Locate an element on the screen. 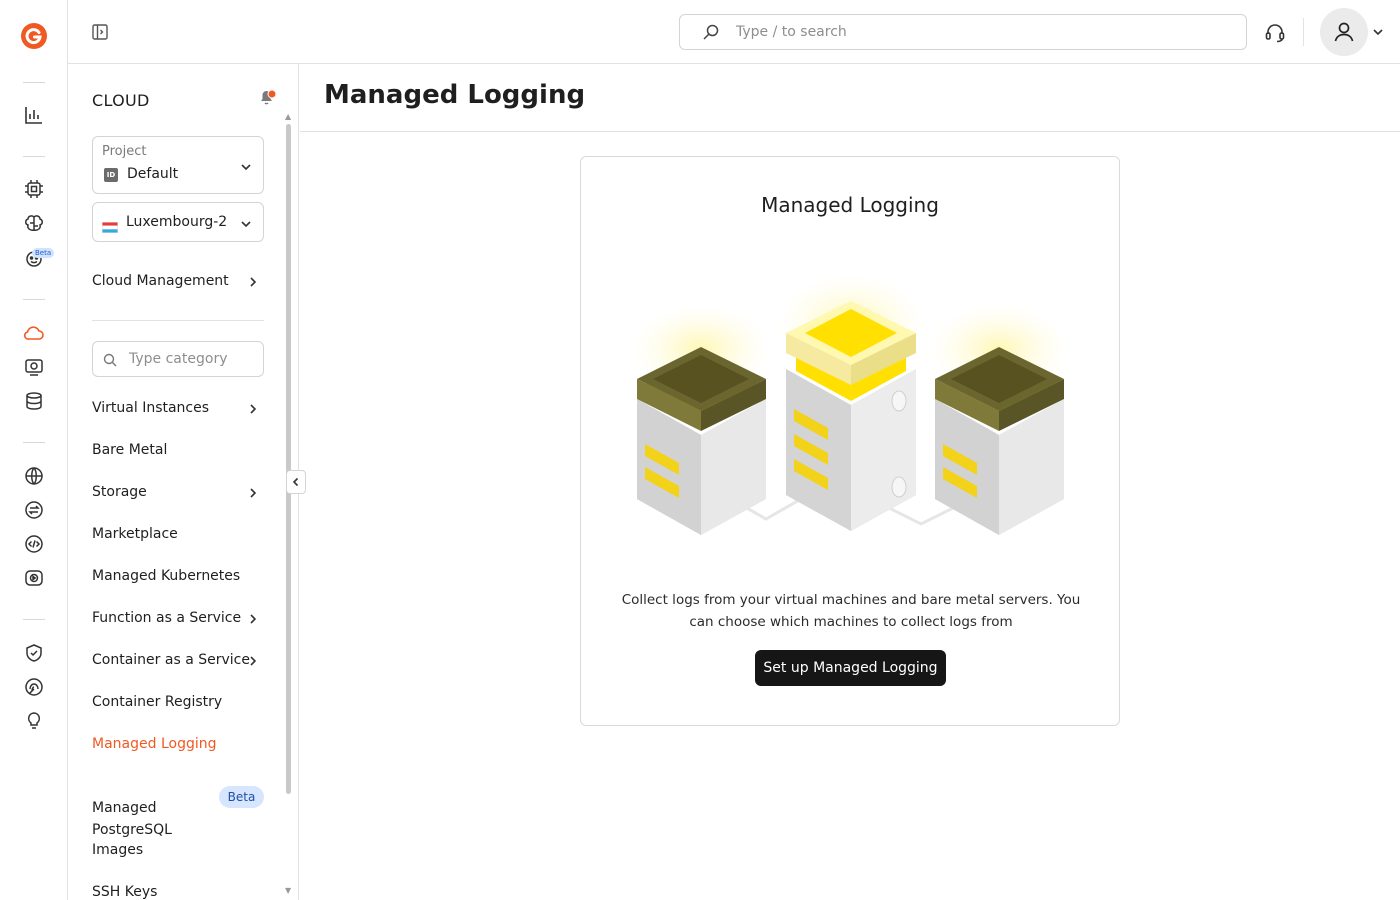 The height and width of the screenshot is (900, 1400). sidenav-divider is located at coordinates (178, 320).